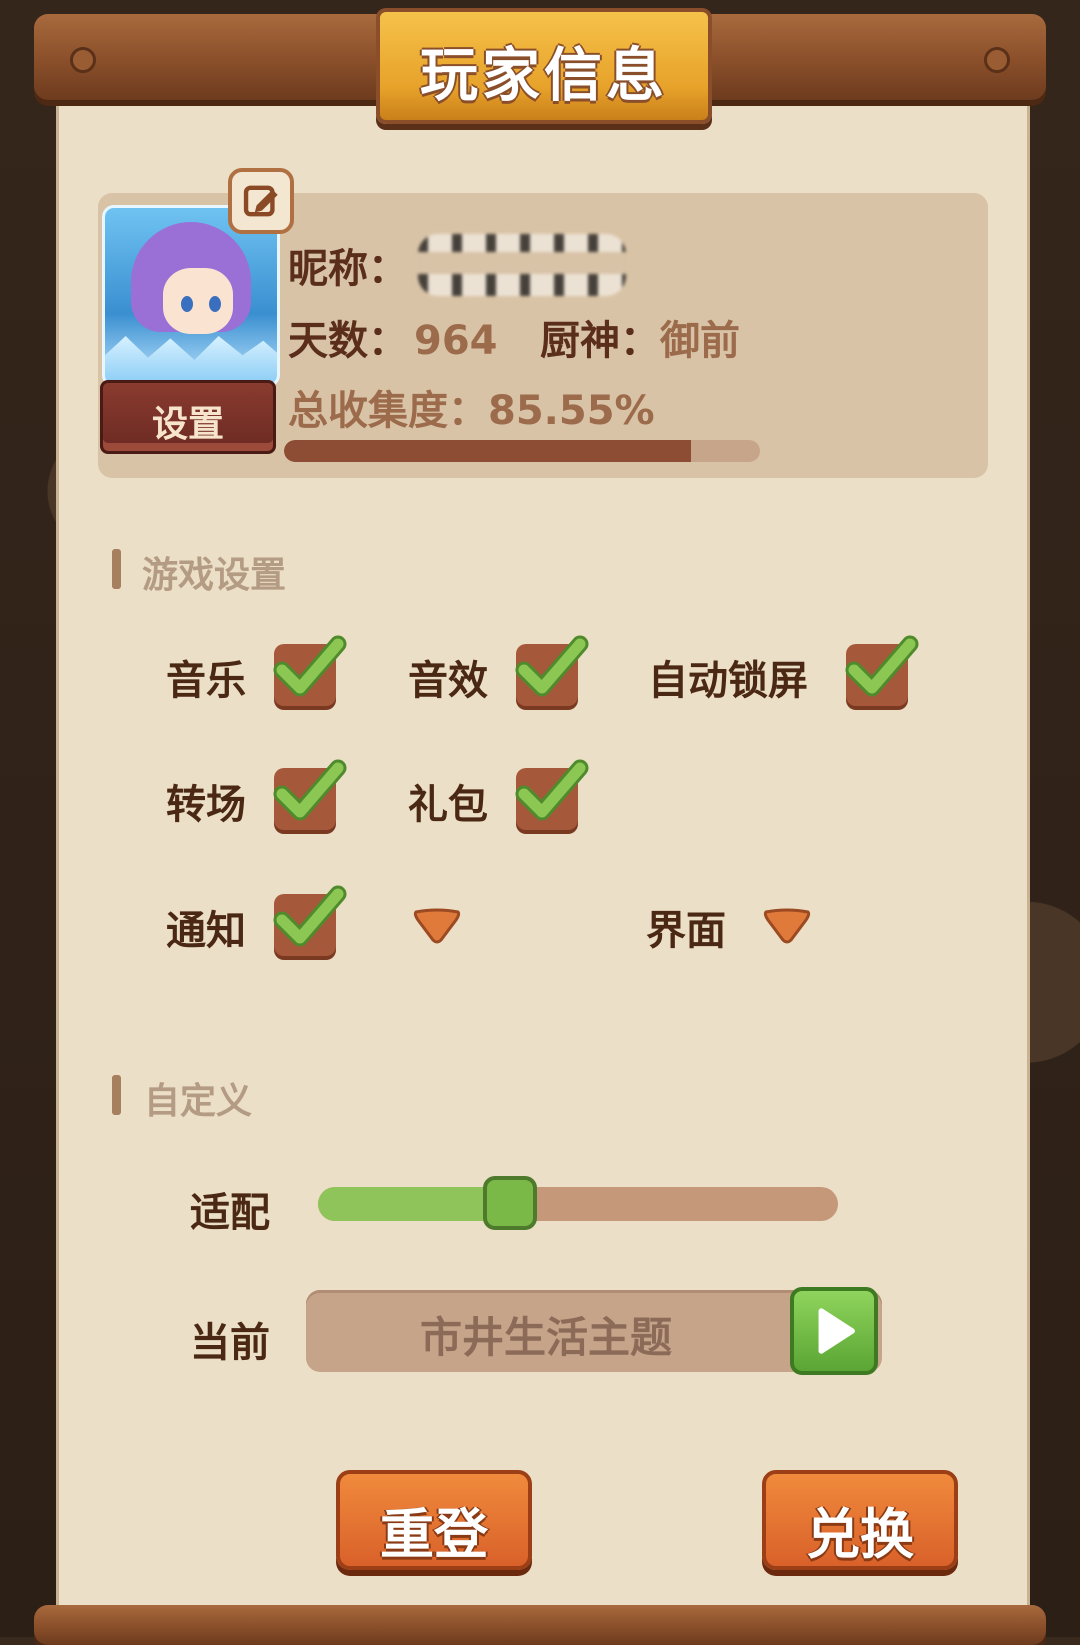  What do you see at coordinates (882, 670) in the screenshot?
I see `autolock-checkbox` at bounding box center [882, 670].